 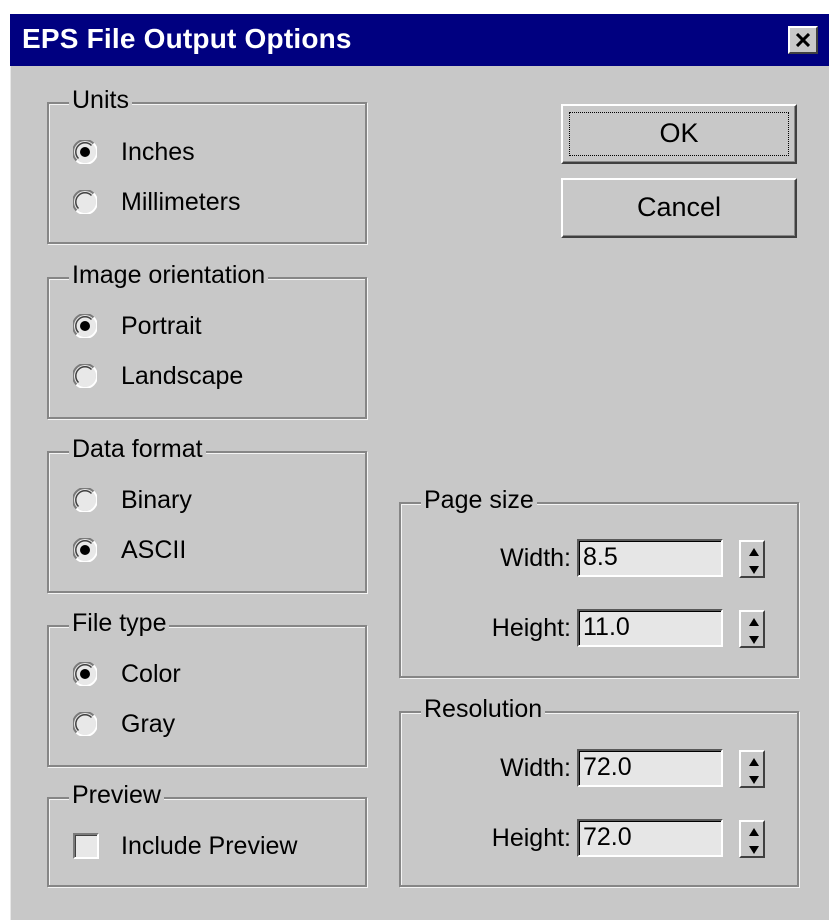 What do you see at coordinates (154, 550) in the screenshot?
I see `radio-ascii-label: ASCII` at bounding box center [154, 550].